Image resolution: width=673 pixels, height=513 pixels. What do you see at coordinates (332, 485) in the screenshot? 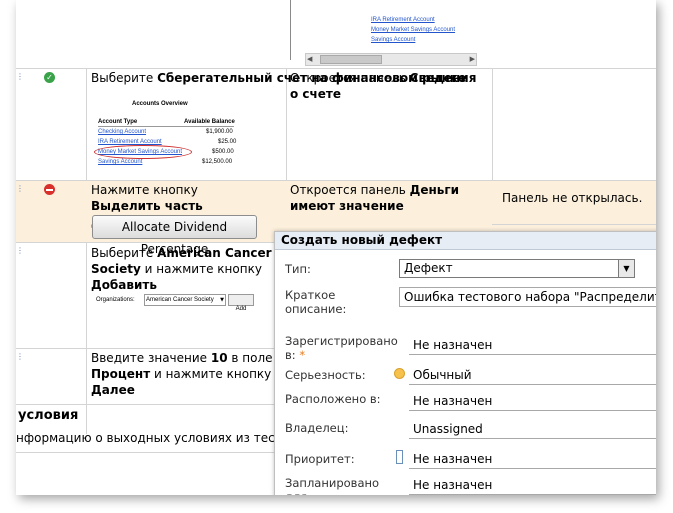
I see `planned-for-label: Запланировано для:` at bounding box center [332, 485].